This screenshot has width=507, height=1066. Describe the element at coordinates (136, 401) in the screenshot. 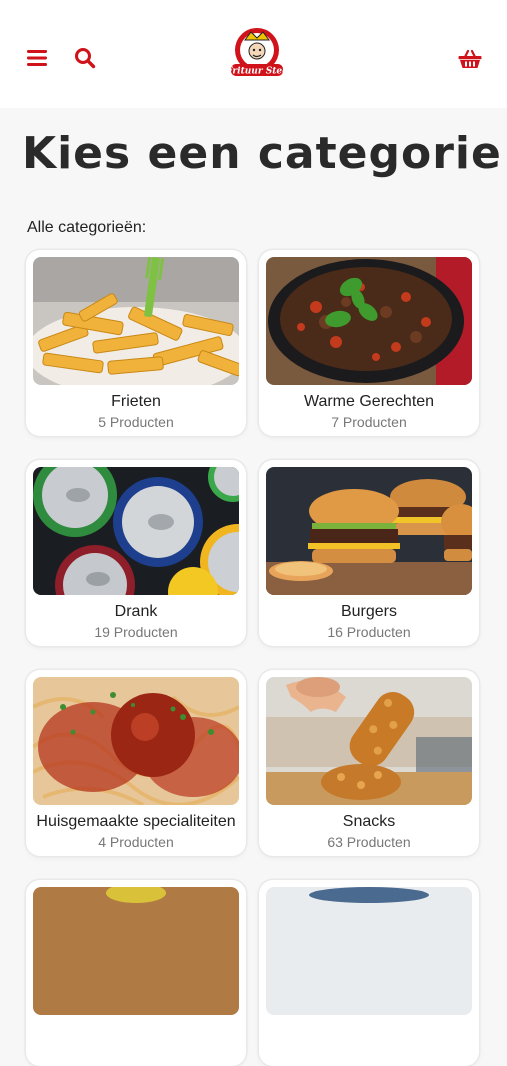

I see `category-name: Frieten` at that location.